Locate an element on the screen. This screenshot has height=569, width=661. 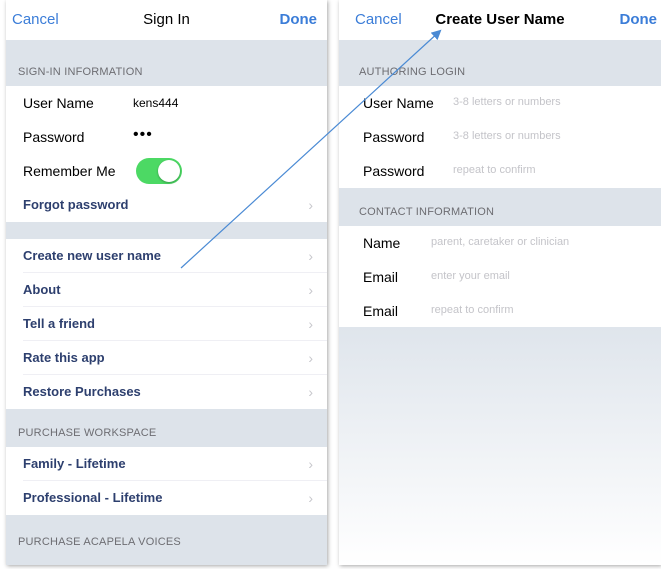
user-name-row: User Name kens444 is located at coordinates (166, 103).